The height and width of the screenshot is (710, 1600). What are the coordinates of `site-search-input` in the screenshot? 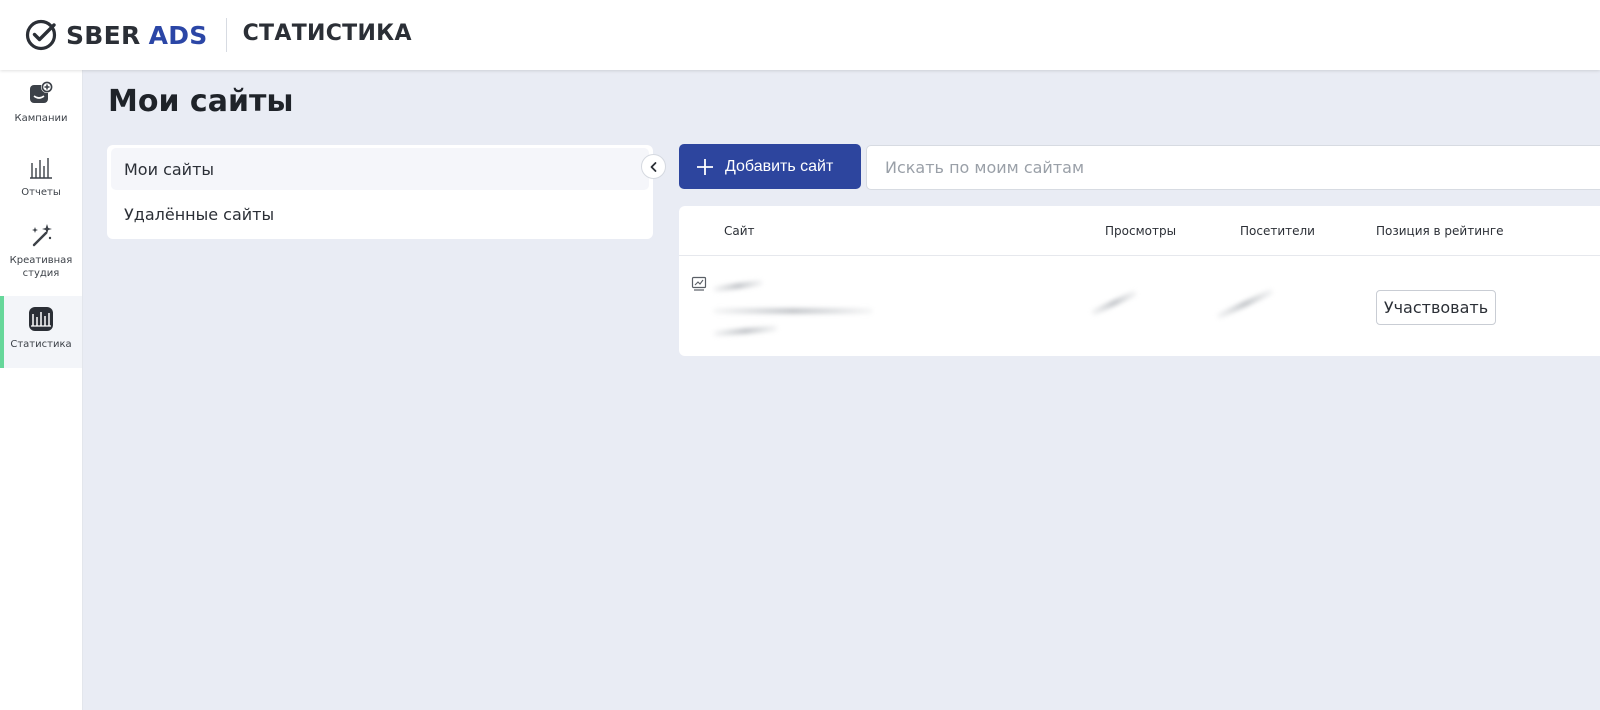 It's located at (1233, 167).